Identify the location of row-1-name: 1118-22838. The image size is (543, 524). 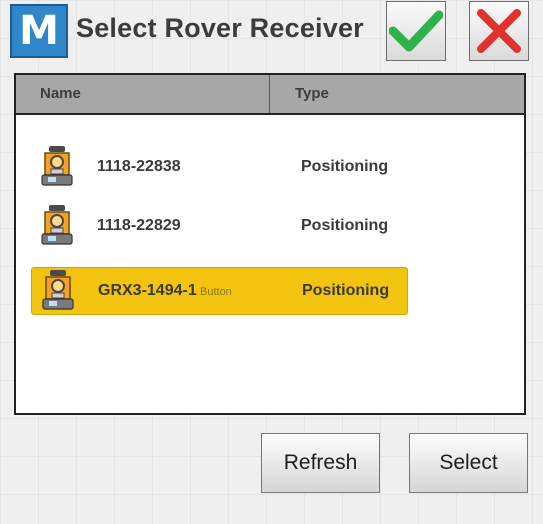
(139, 166).